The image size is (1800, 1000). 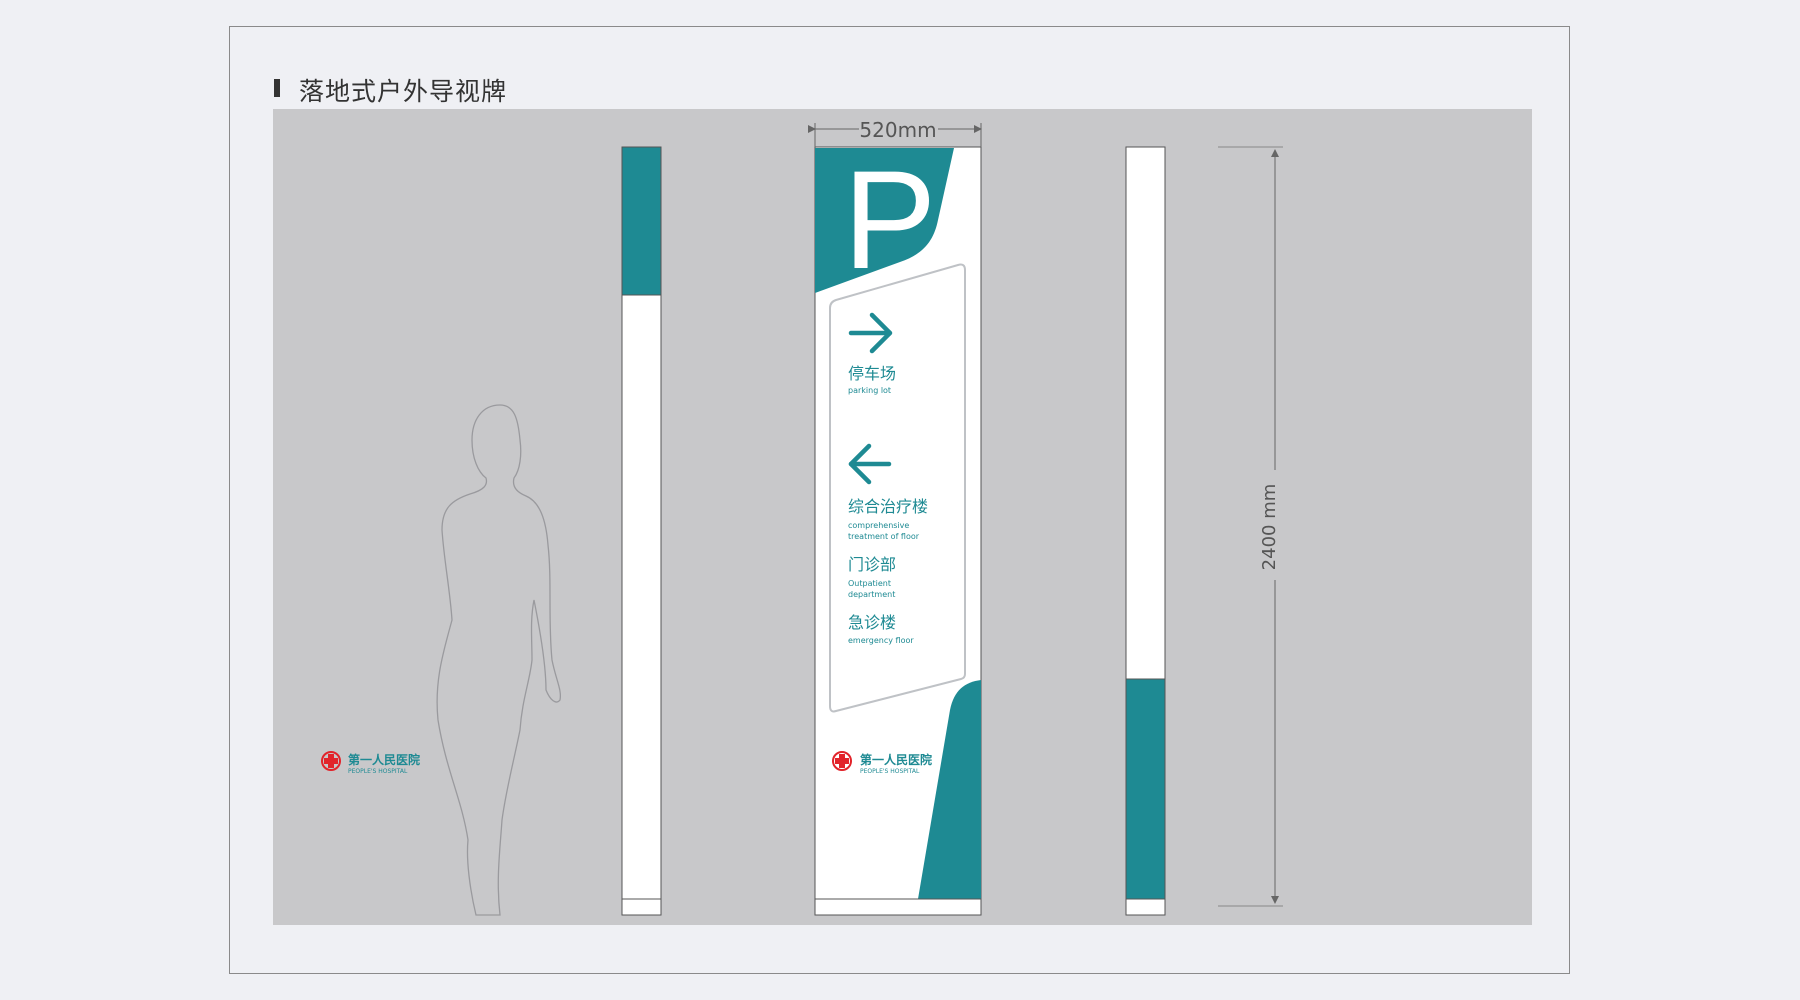 What do you see at coordinates (869, 583) in the screenshot?
I see `destination-outpatient-en-1: Outpatient` at bounding box center [869, 583].